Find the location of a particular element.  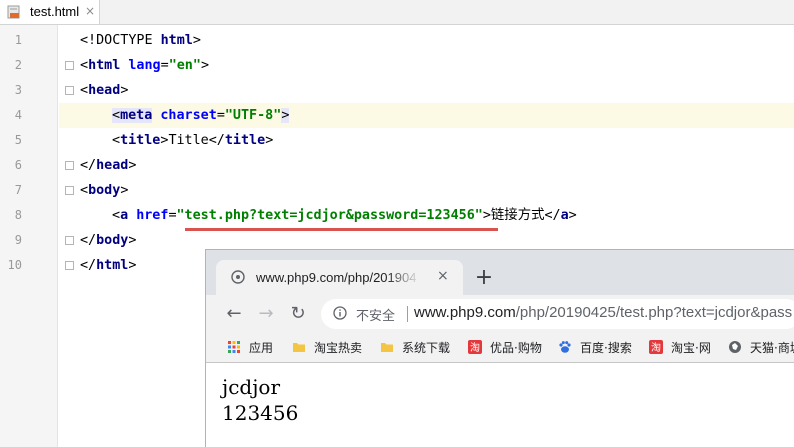

line-number: 1 is located at coordinates (18, 40).